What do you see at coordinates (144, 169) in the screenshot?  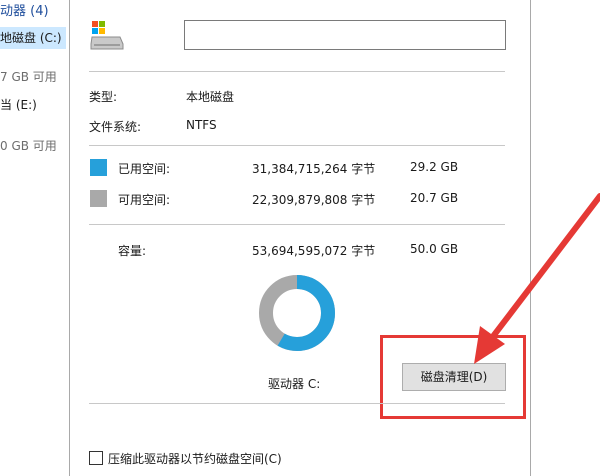 I see `used-space-label: 已用空间:` at bounding box center [144, 169].